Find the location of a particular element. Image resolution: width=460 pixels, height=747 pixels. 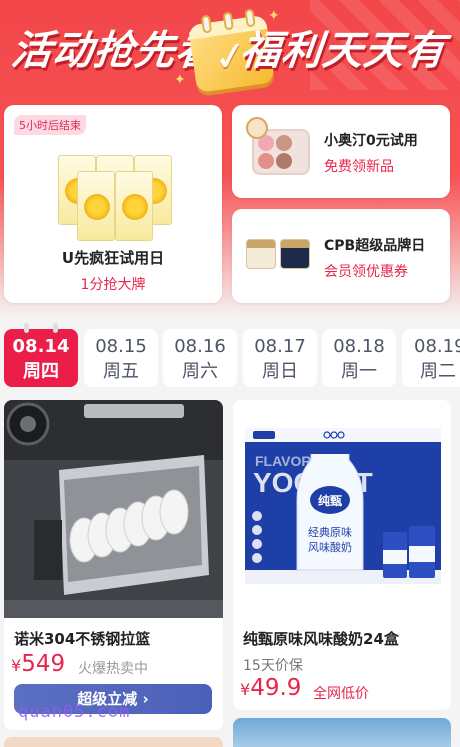

weekday-label: 周五 is located at coordinates (121, 371).